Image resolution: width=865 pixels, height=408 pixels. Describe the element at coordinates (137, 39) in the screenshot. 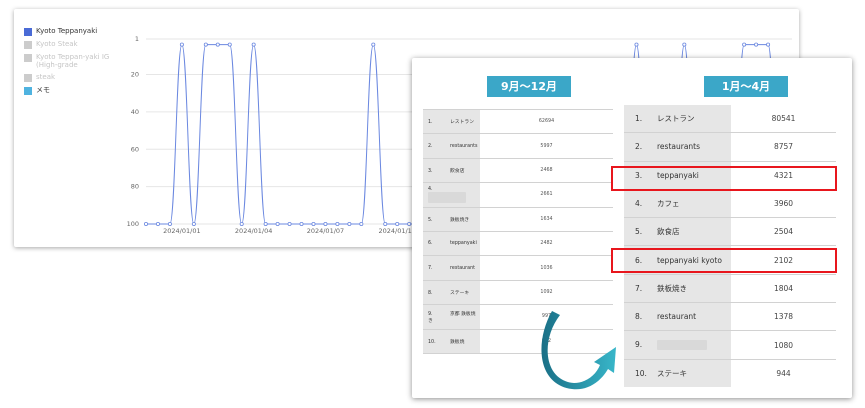

I see `y-tick-label: 1` at that location.